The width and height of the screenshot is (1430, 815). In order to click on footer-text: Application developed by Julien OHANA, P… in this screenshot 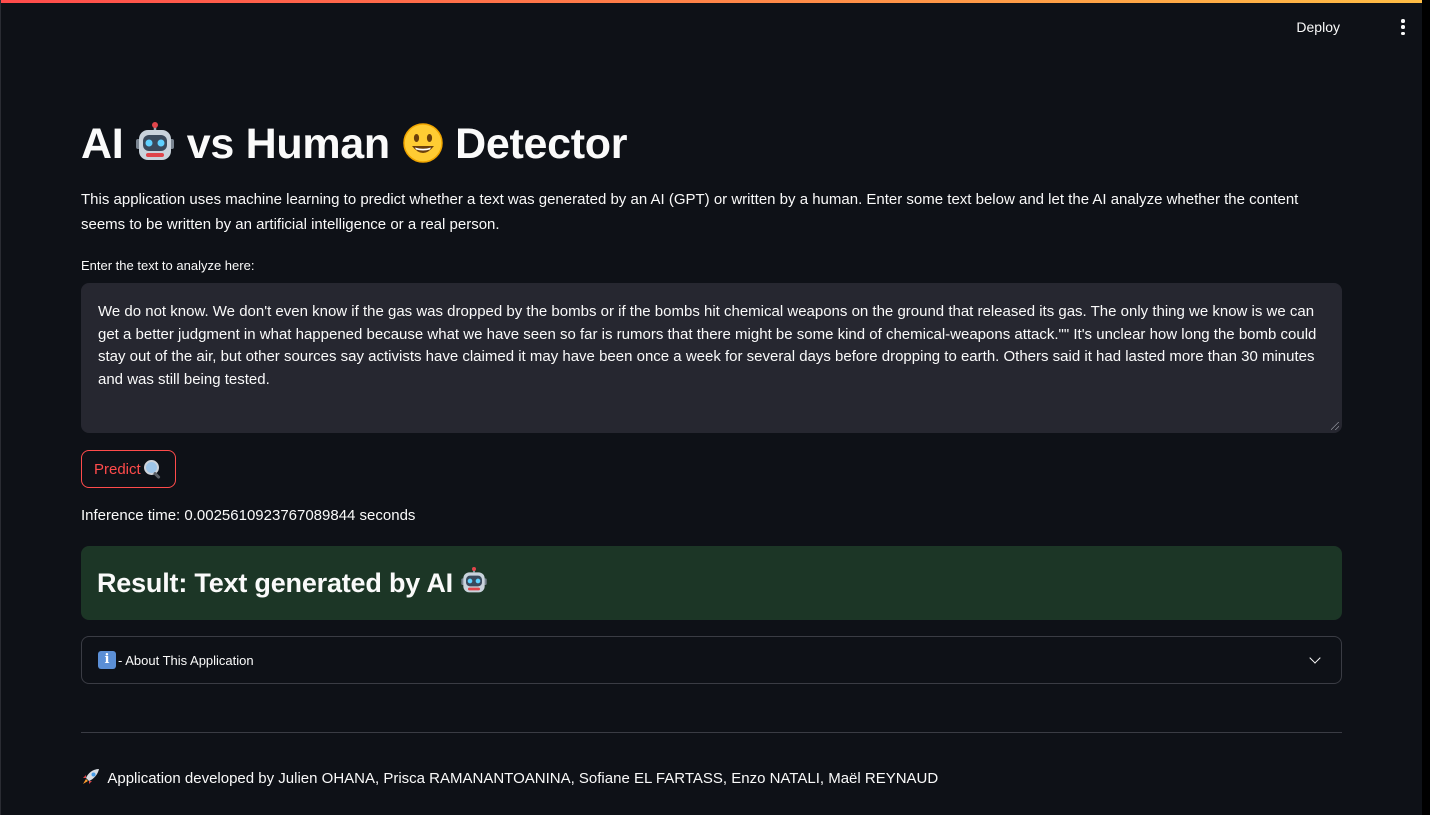, I will do `click(523, 778)`.